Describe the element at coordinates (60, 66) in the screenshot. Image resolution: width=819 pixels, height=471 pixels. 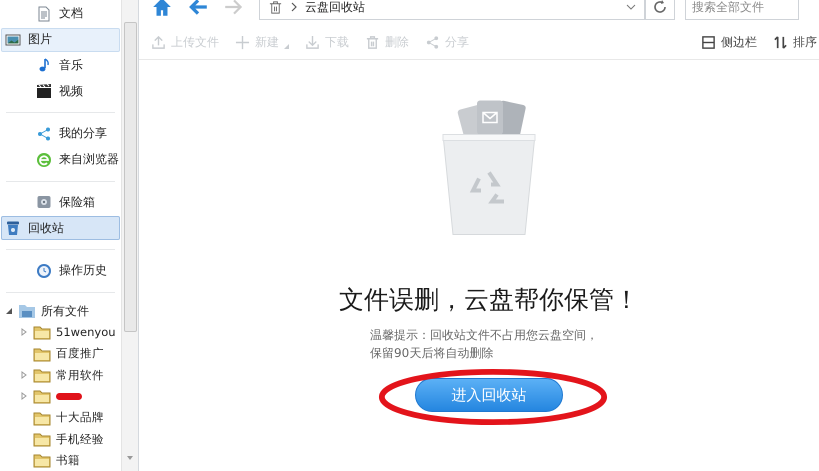
I see `sidebar-item: 音乐` at that location.